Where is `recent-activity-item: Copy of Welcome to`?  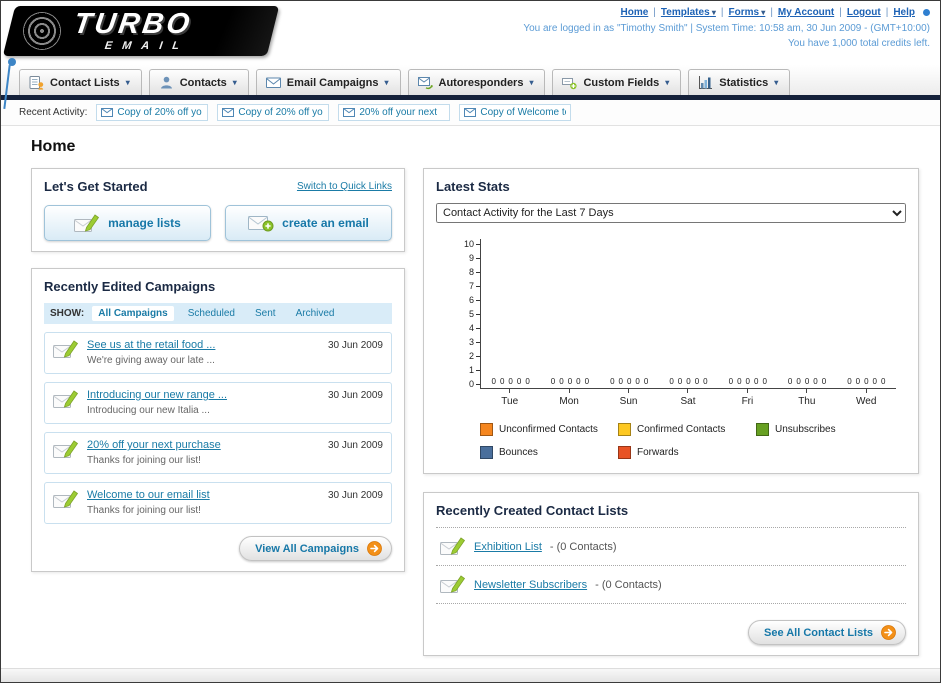 recent-activity-item: Copy of Welcome to is located at coordinates (515, 112).